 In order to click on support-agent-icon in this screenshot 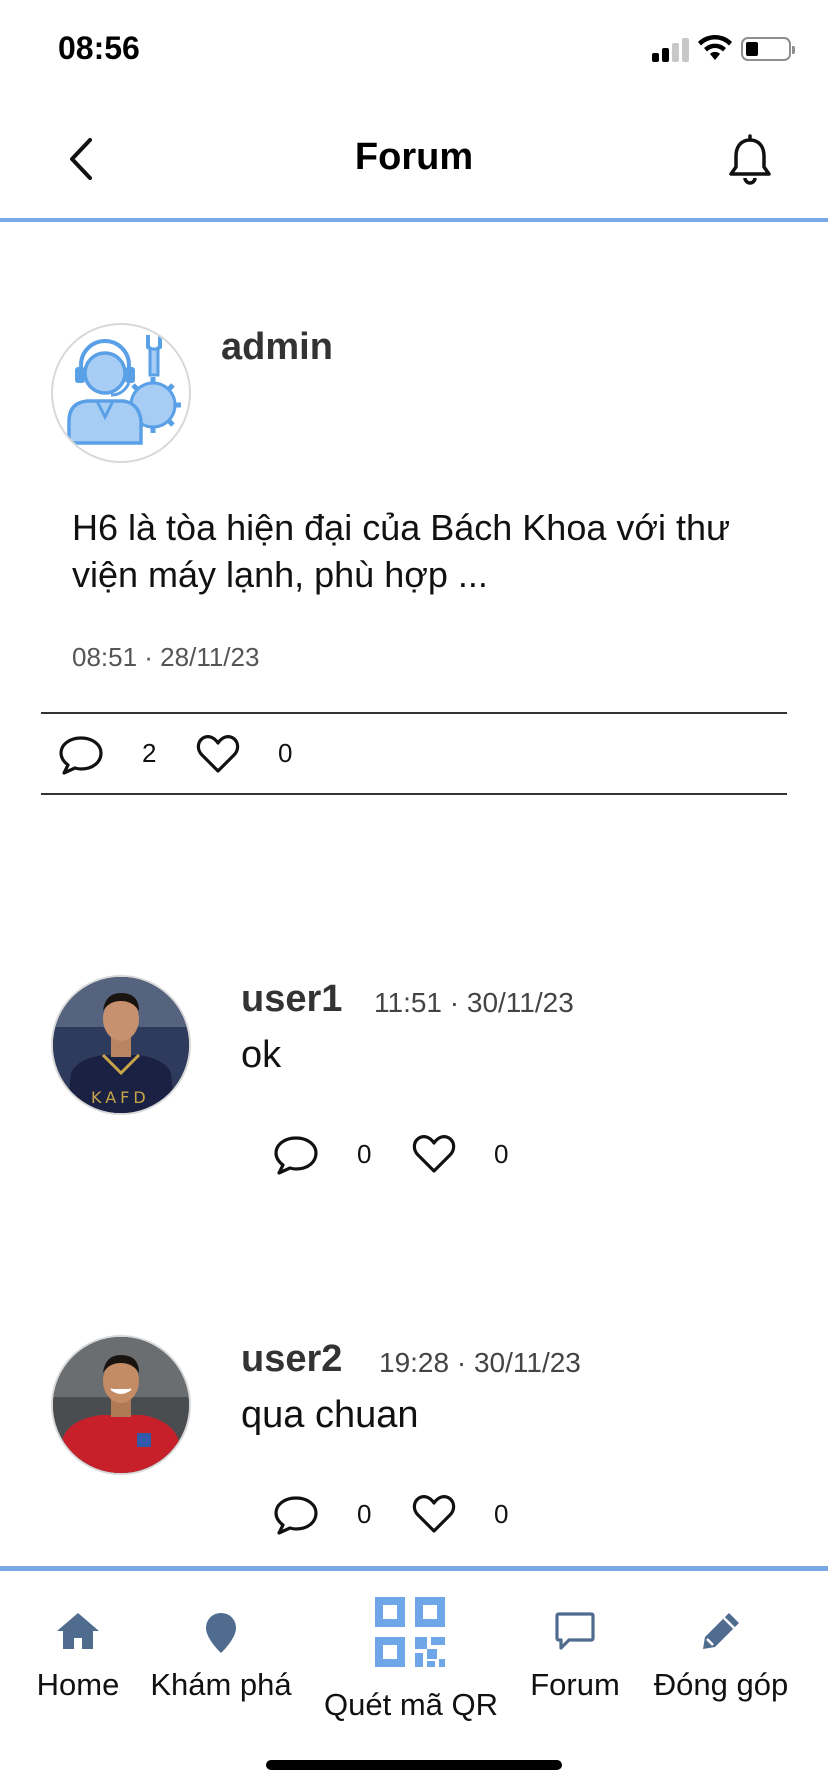, I will do `click(121, 393)`.